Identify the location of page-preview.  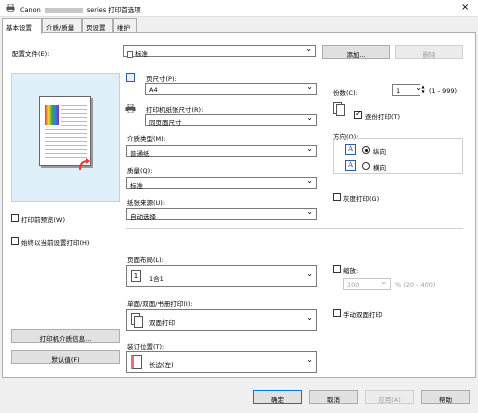
(65, 131).